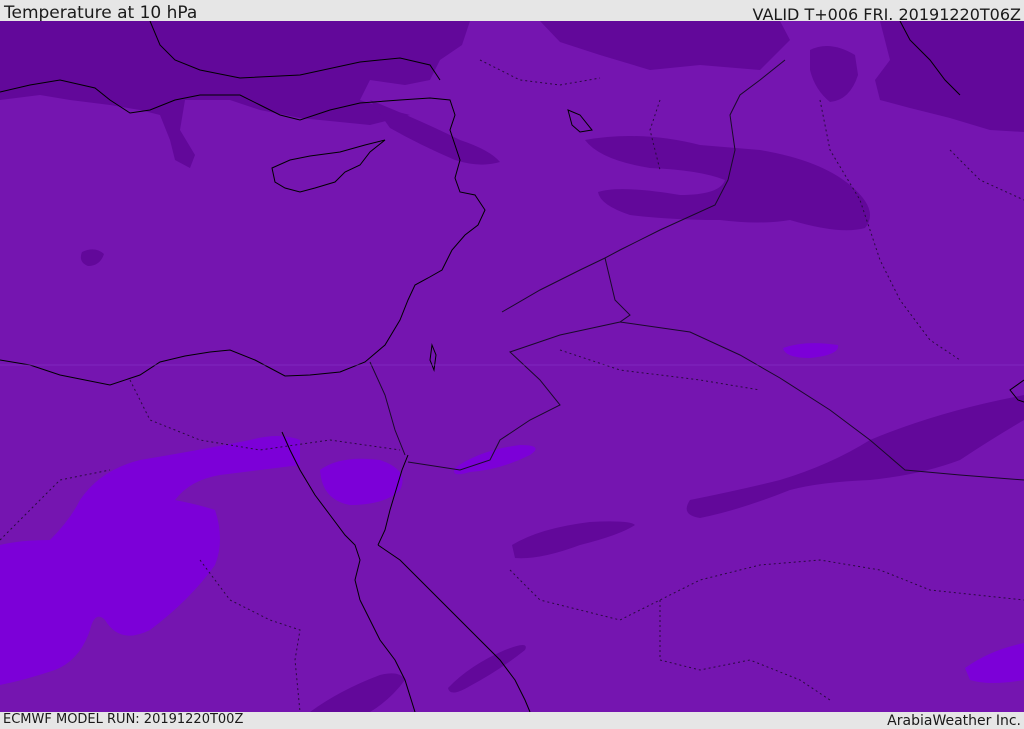  I want to click on credit: ArabiaWeather Inc., so click(954, 721).